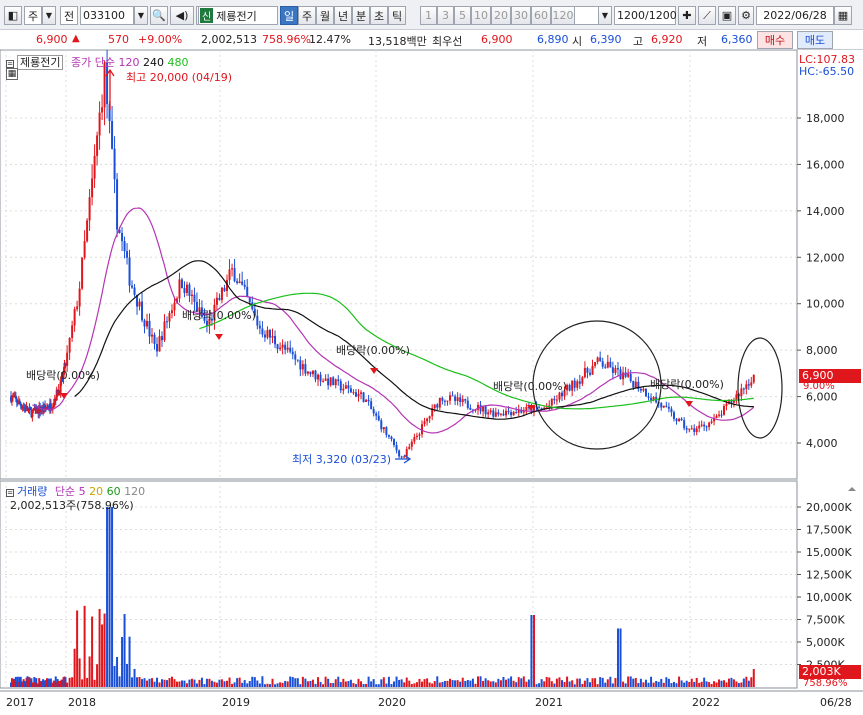 The height and width of the screenshot is (715, 863). Describe the element at coordinates (20, 702) in the screenshot. I see `x-axis-label: 2017` at that location.